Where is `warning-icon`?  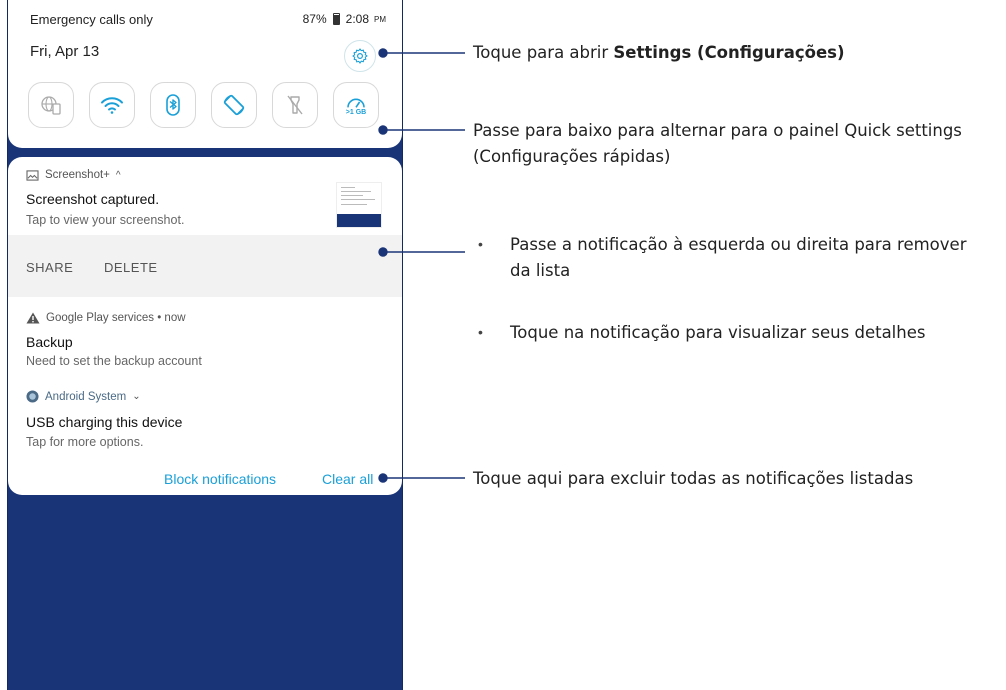
warning-icon is located at coordinates (33, 318).